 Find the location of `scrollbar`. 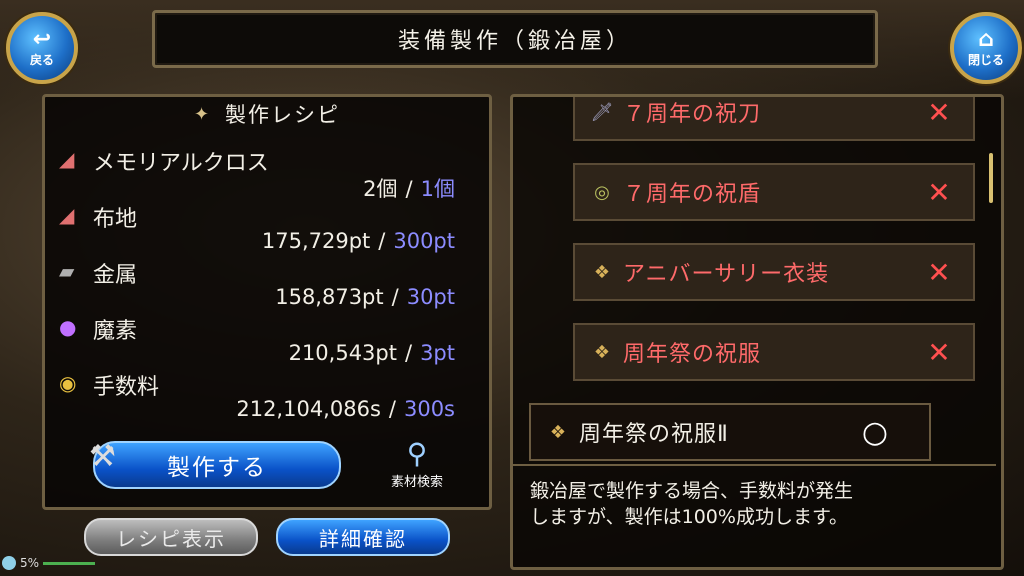

scrollbar is located at coordinates (991, 178).